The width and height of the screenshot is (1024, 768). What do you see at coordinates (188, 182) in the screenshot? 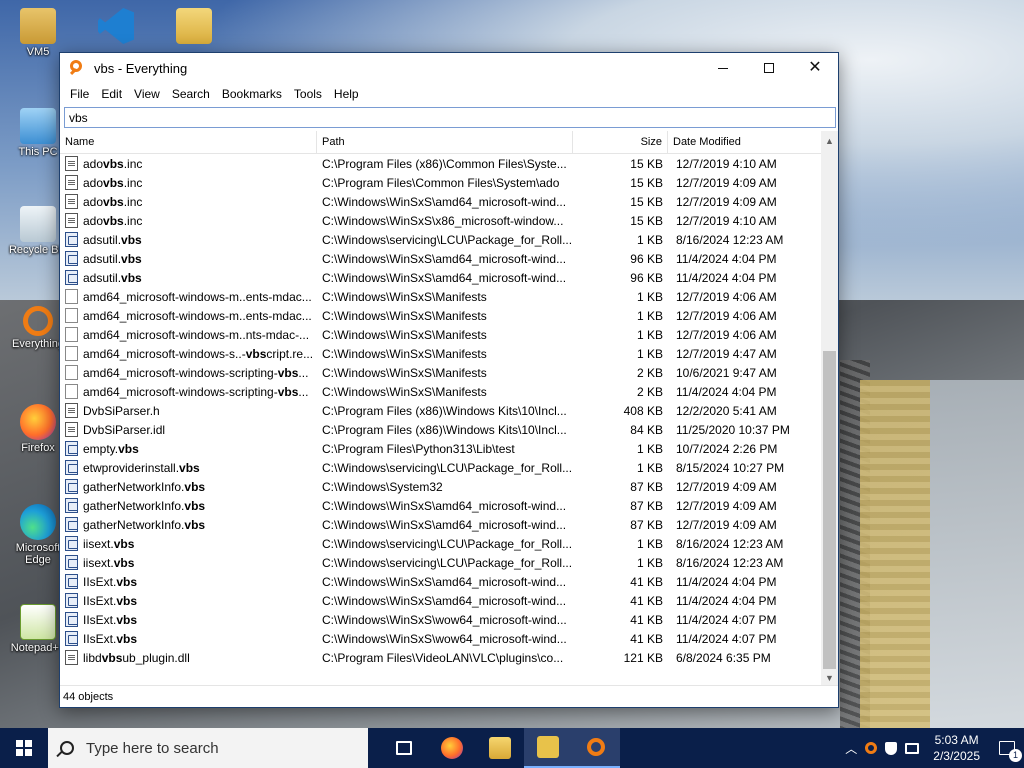
I see `result-name-cell: adovbs.inc` at bounding box center [188, 182].